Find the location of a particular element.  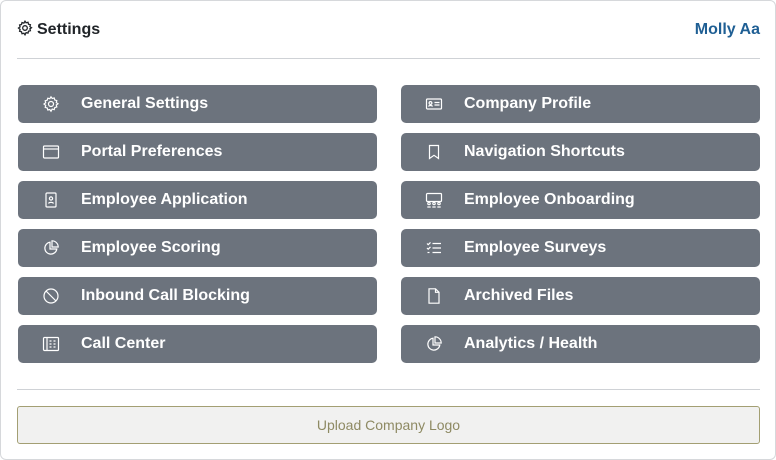

employee-scoring-button: Employee Scoring is located at coordinates (197, 248).